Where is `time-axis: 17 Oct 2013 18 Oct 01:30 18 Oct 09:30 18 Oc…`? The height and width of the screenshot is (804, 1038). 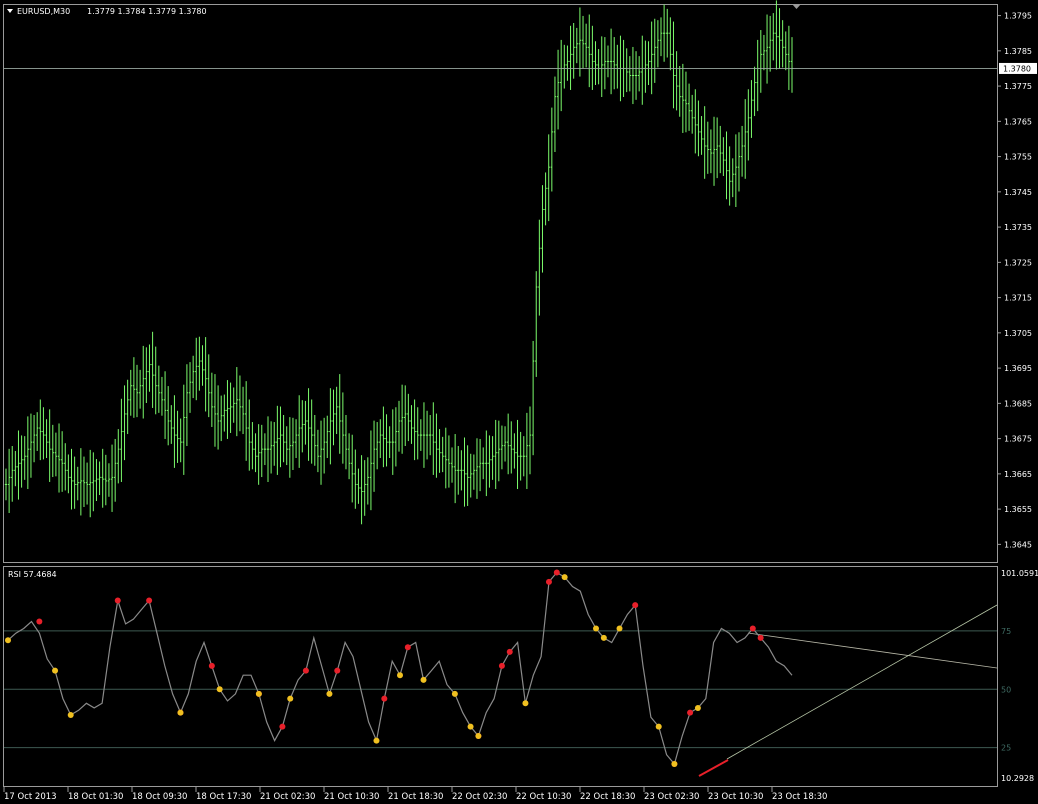
time-axis: 17 Oct 2013 18 Oct 01:30 18 Oct 09:30 18 Oc… is located at coordinates (415, 794).